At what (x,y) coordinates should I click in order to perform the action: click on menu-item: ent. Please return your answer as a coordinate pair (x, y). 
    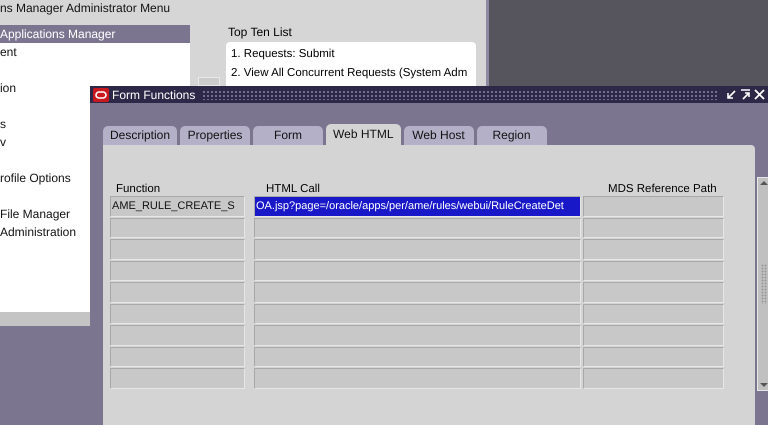
    Looking at the image, I should click on (8, 52).